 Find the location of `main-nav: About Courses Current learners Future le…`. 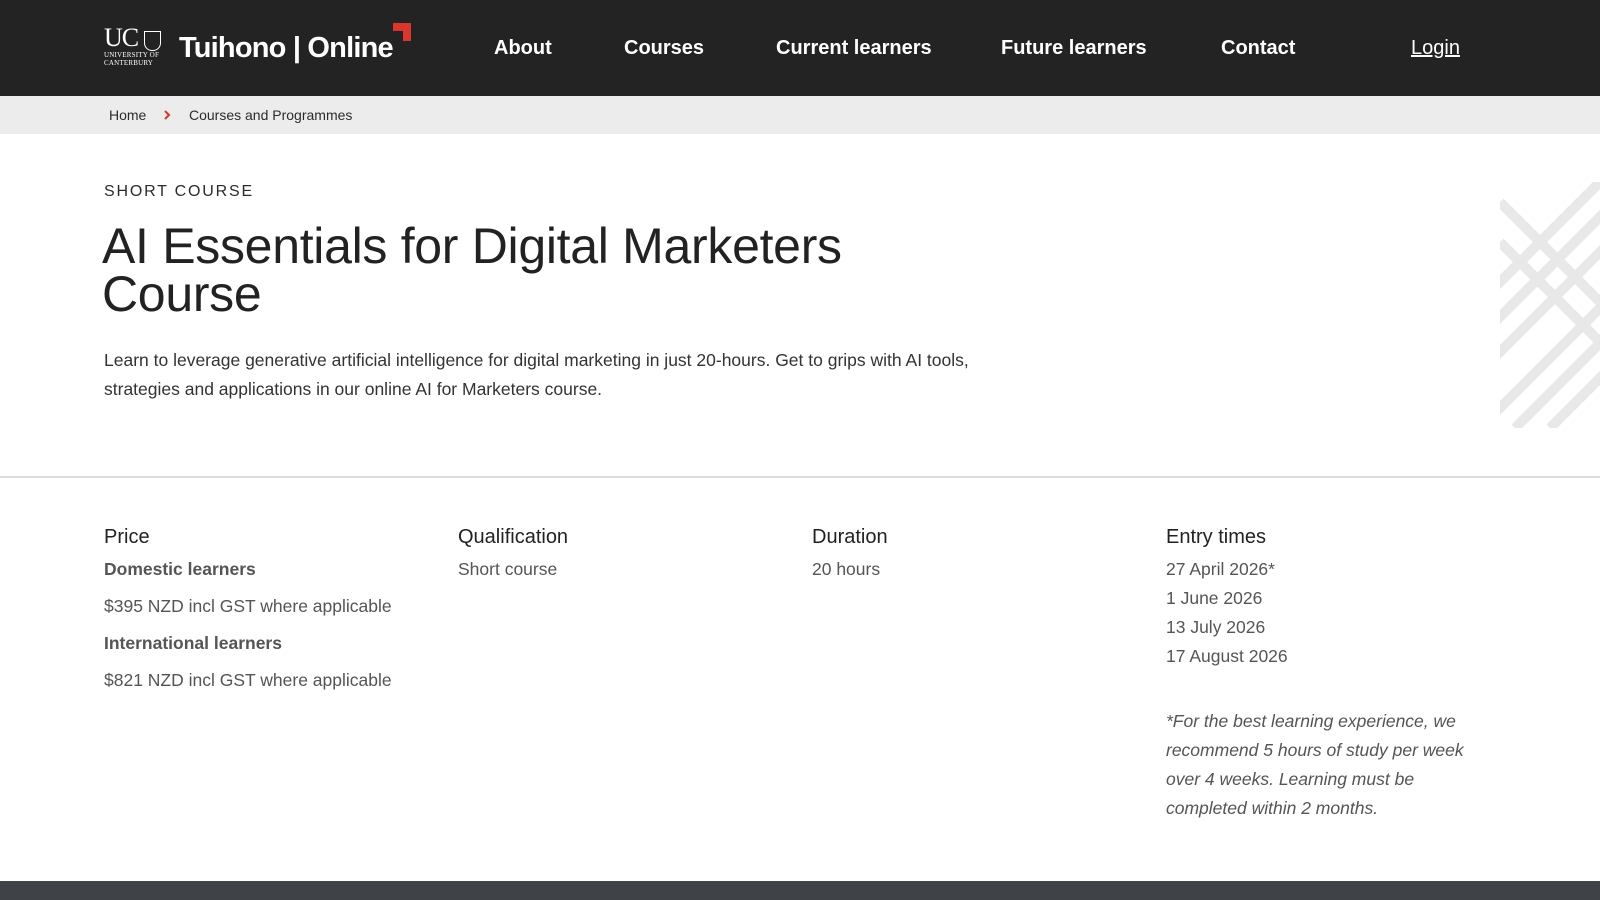

main-nav: About Courses Current learners Future le… is located at coordinates (800, 48).